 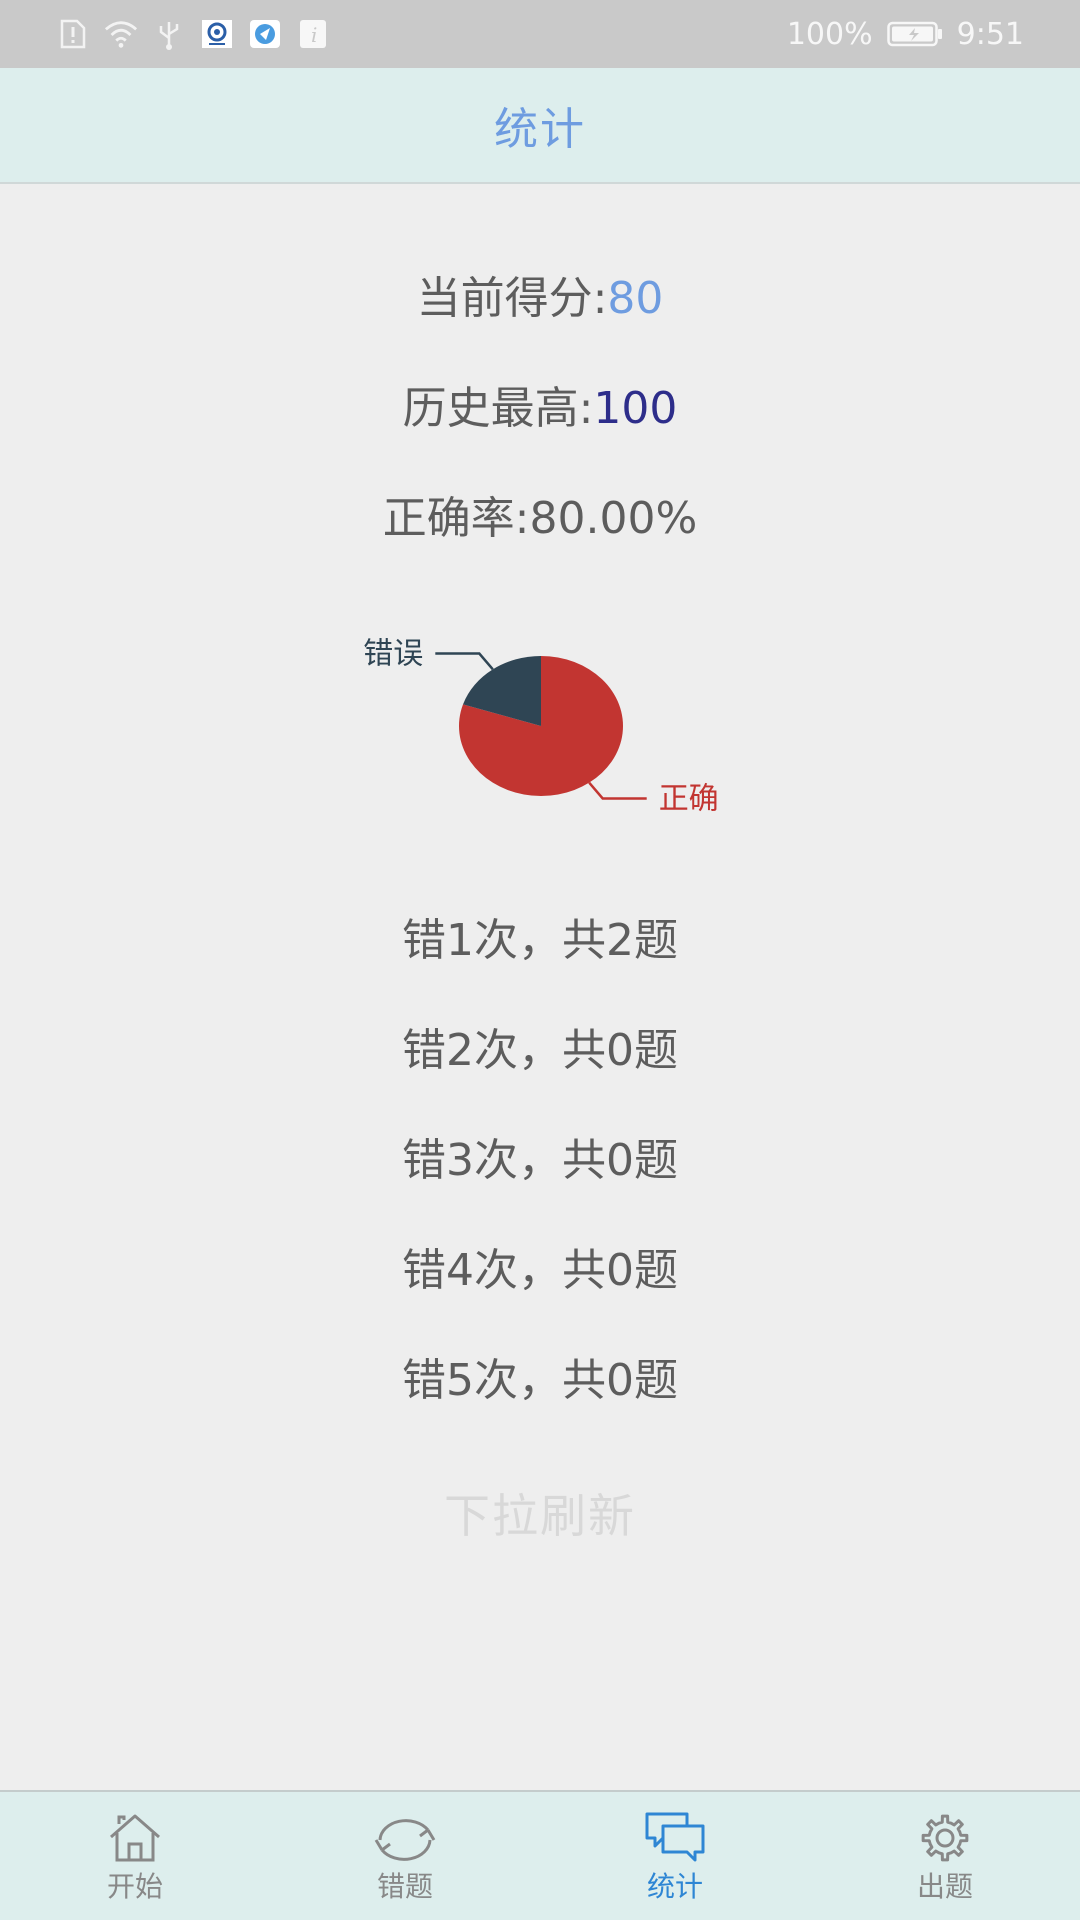 I want to click on best-score-row: 历史最高:100, so click(x=540, y=404).